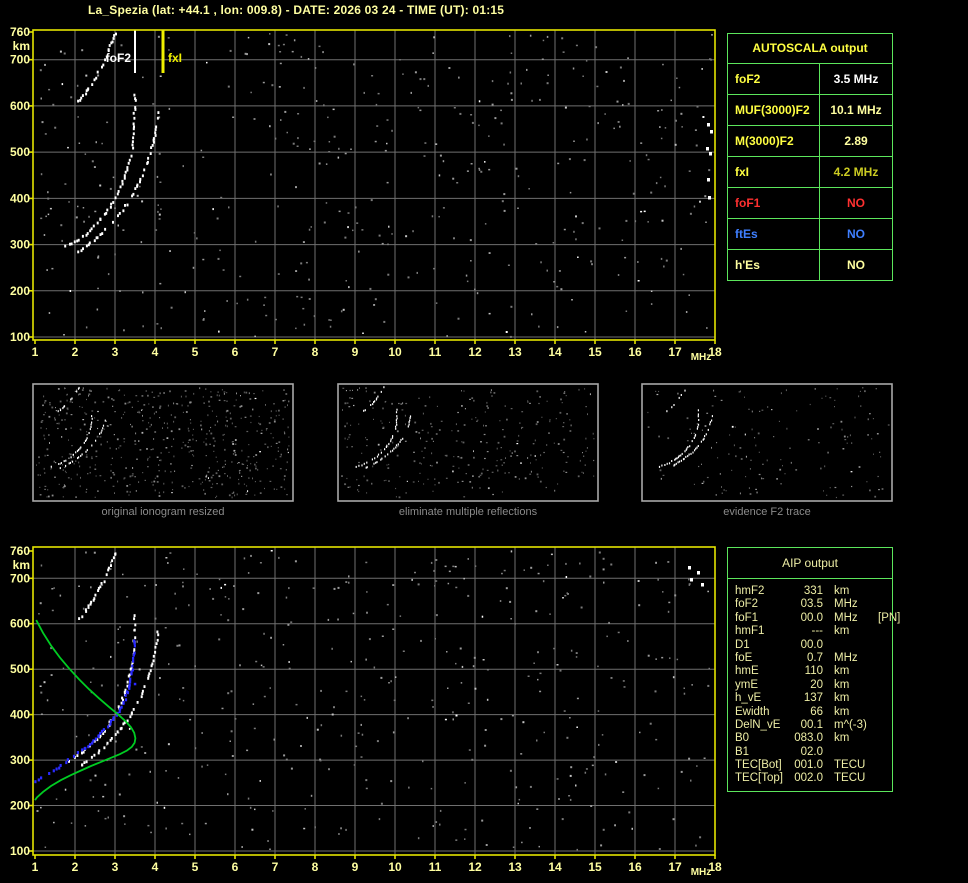 The image size is (968, 883). Describe the element at coordinates (555, 867) in the screenshot. I see `x-tick-label: 14` at that location.